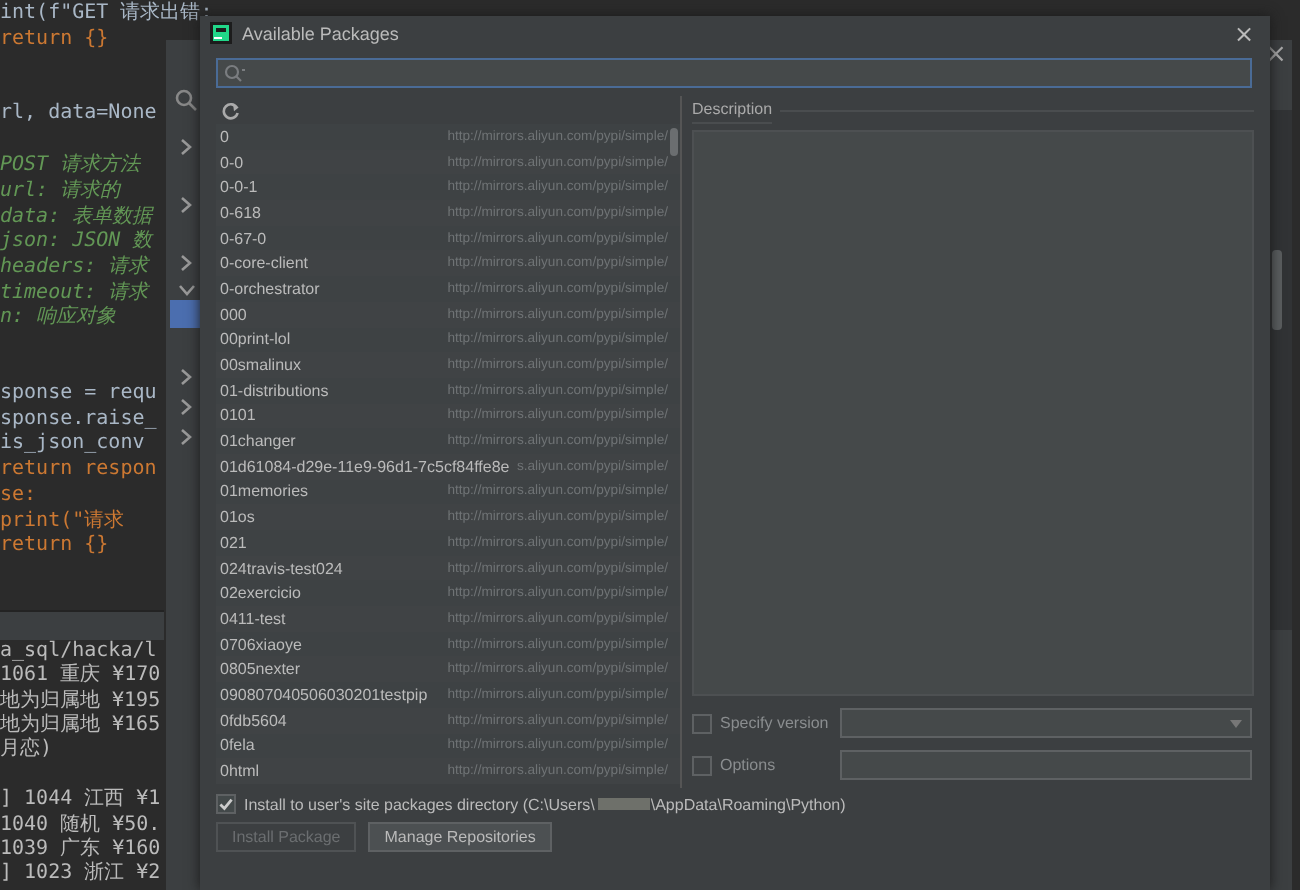 The height and width of the screenshot is (890, 1300). What do you see at coordinates (76, 242) in the screenshot?
I see `code-line: json: JSON 数` at bounding box center [76, 242].